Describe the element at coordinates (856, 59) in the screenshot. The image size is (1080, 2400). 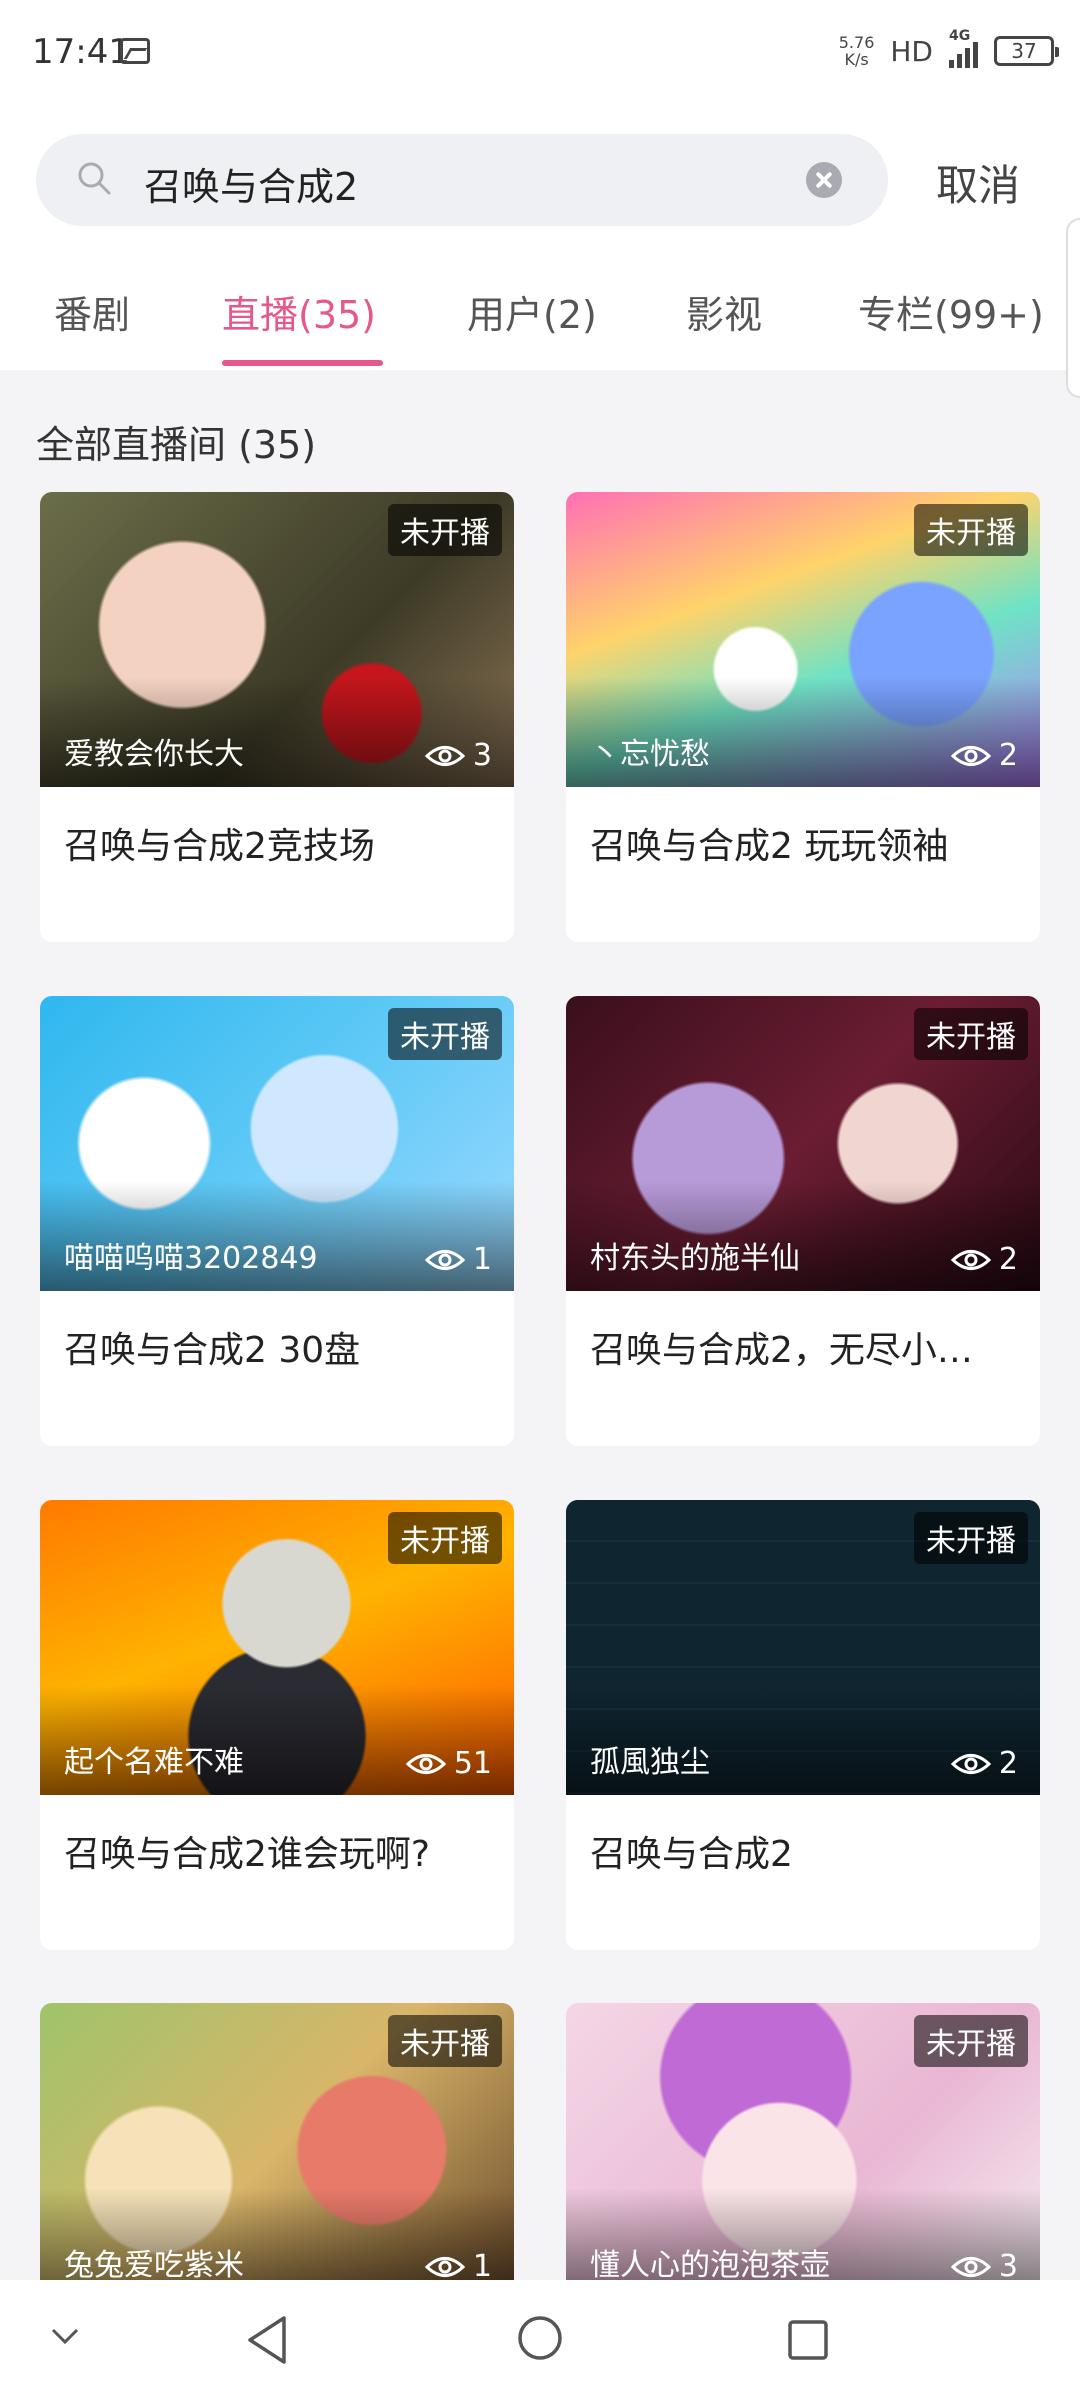
I see `network-speed-unit: K/s` at that location.